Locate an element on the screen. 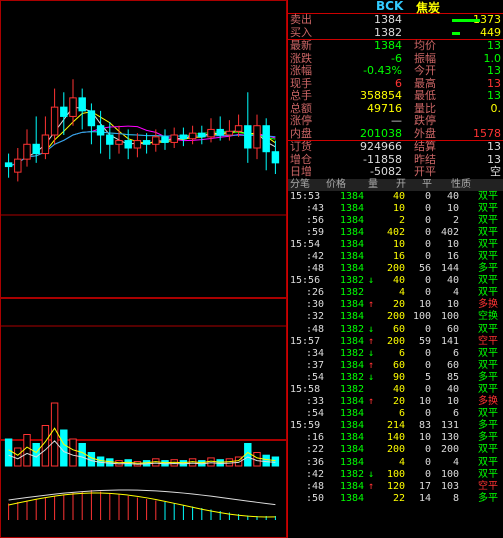 The image size is (503, 538). tick-row: :48 1384 200 56 144 多平 is located at coordinates (395, 269).